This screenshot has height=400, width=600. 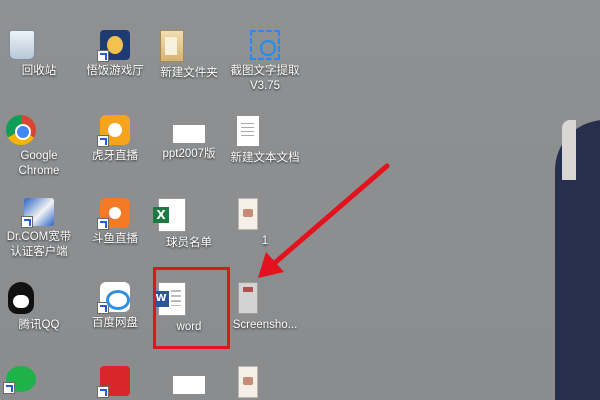 What do you see at coordinates (265, 140) in the screenshot?
I see `desktop-icon-text-document: 新建文本文档` at bounding box center [265, 140].